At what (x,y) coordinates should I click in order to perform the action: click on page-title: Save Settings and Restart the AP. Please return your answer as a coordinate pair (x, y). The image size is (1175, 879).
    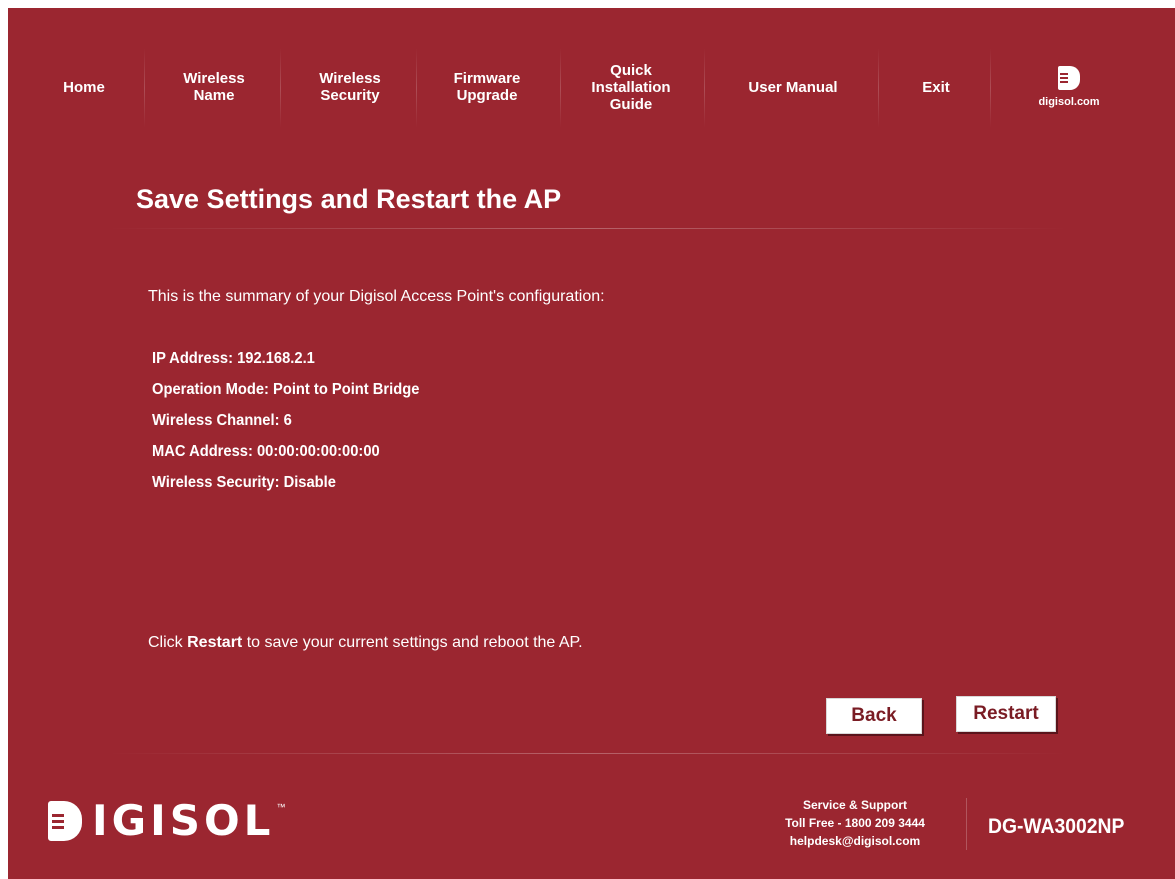
    Looking at the image, I should click on (349, 199).